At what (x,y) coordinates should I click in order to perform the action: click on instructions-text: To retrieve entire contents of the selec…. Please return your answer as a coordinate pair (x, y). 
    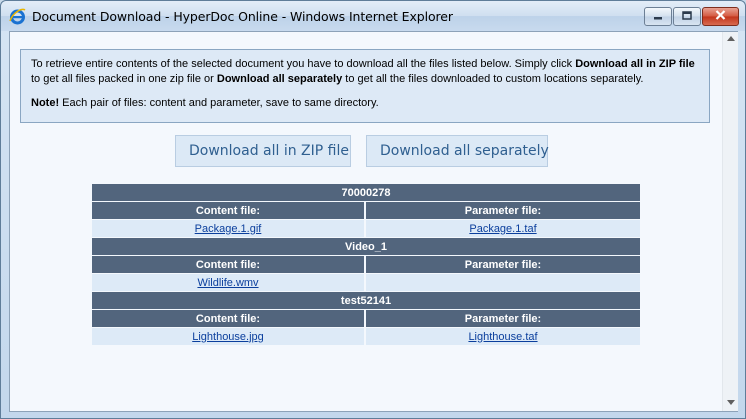
    Looking at the image, I should click on (363, 71).